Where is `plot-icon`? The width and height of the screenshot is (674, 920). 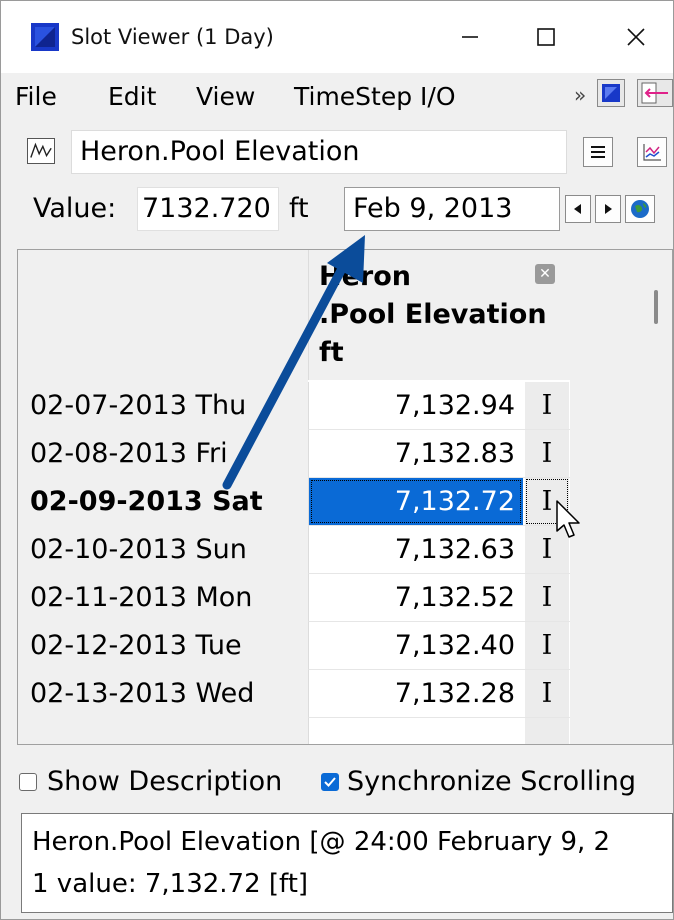
plot-icon is located at coordinates (652, 152).